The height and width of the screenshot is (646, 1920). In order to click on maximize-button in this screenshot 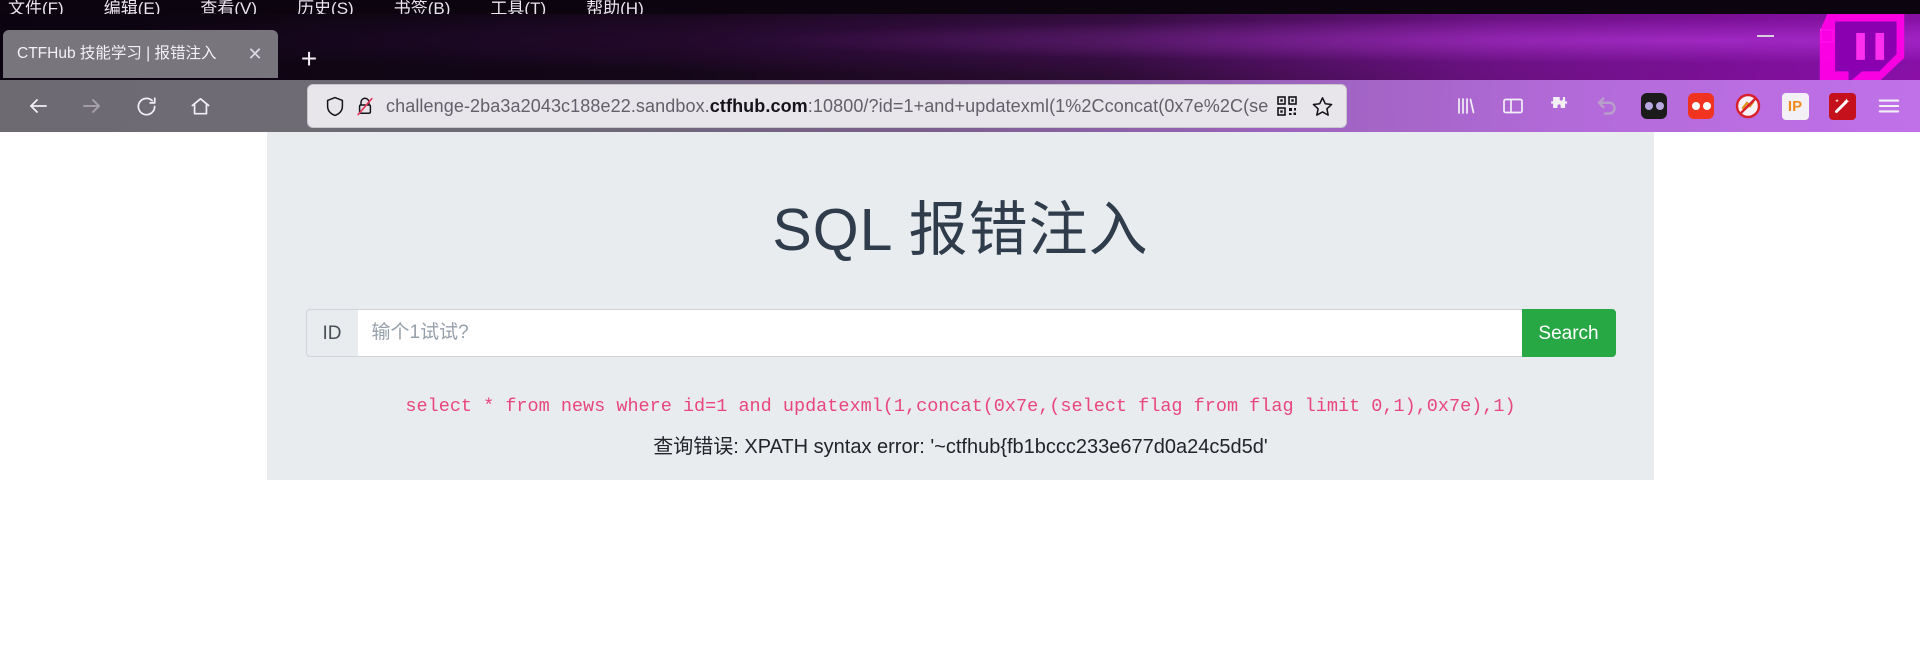, I will do `click(1827, 36)`.